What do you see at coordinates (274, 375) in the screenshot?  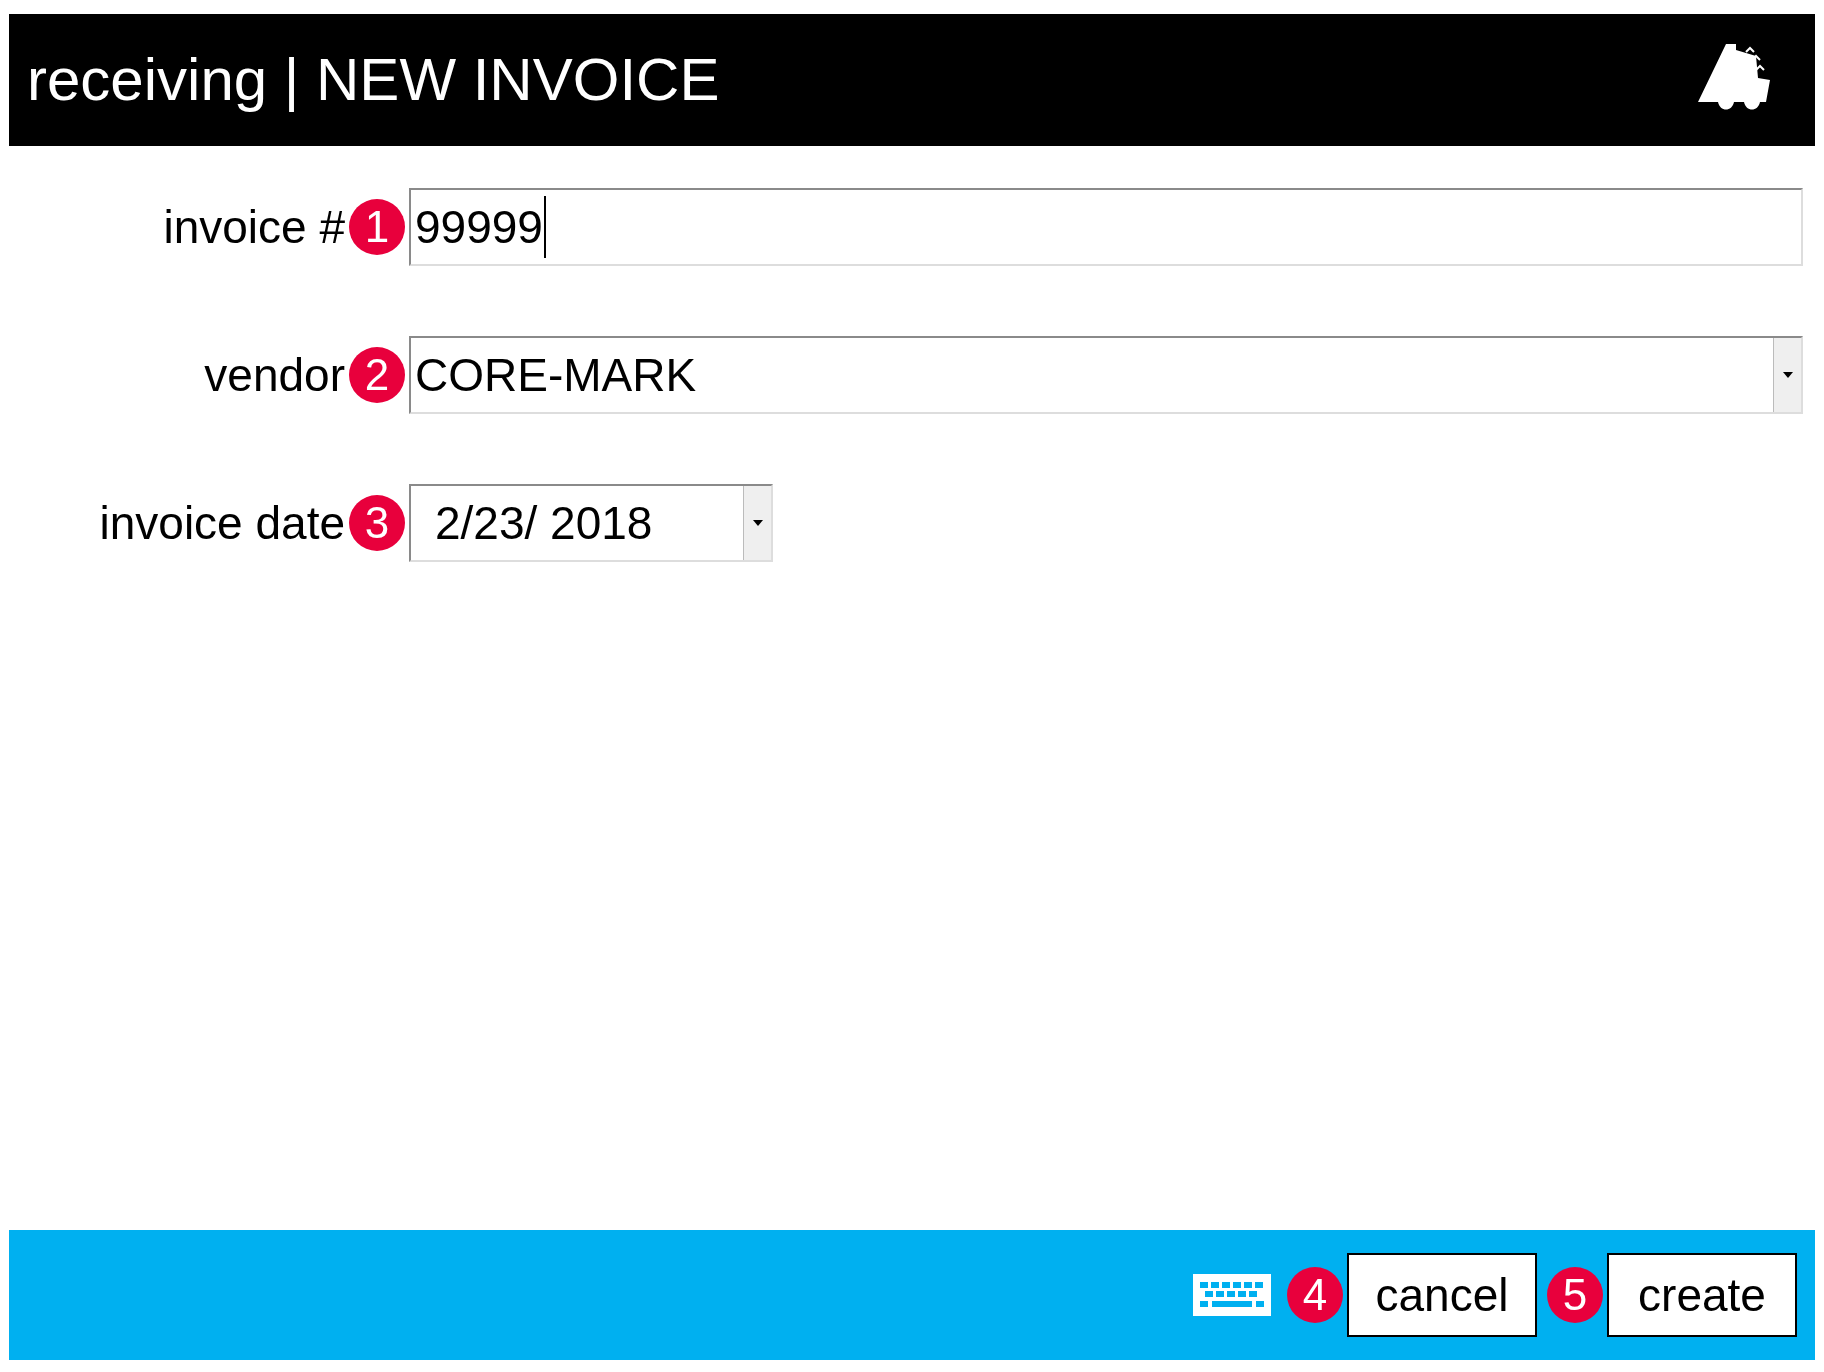 I see `field-label: vendor` at bounding box center [274, 375].